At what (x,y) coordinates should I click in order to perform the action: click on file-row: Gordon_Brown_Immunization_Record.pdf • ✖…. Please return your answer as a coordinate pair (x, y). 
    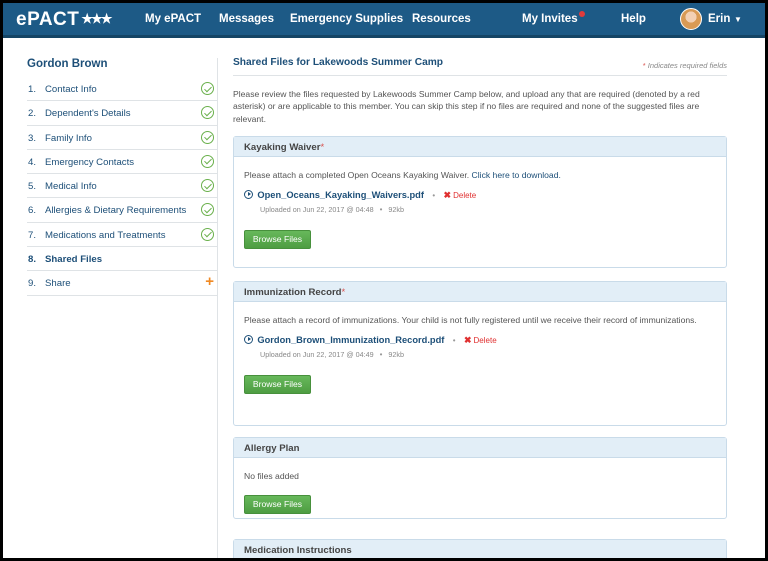
    Looking at the image, I should click on (480, 340).